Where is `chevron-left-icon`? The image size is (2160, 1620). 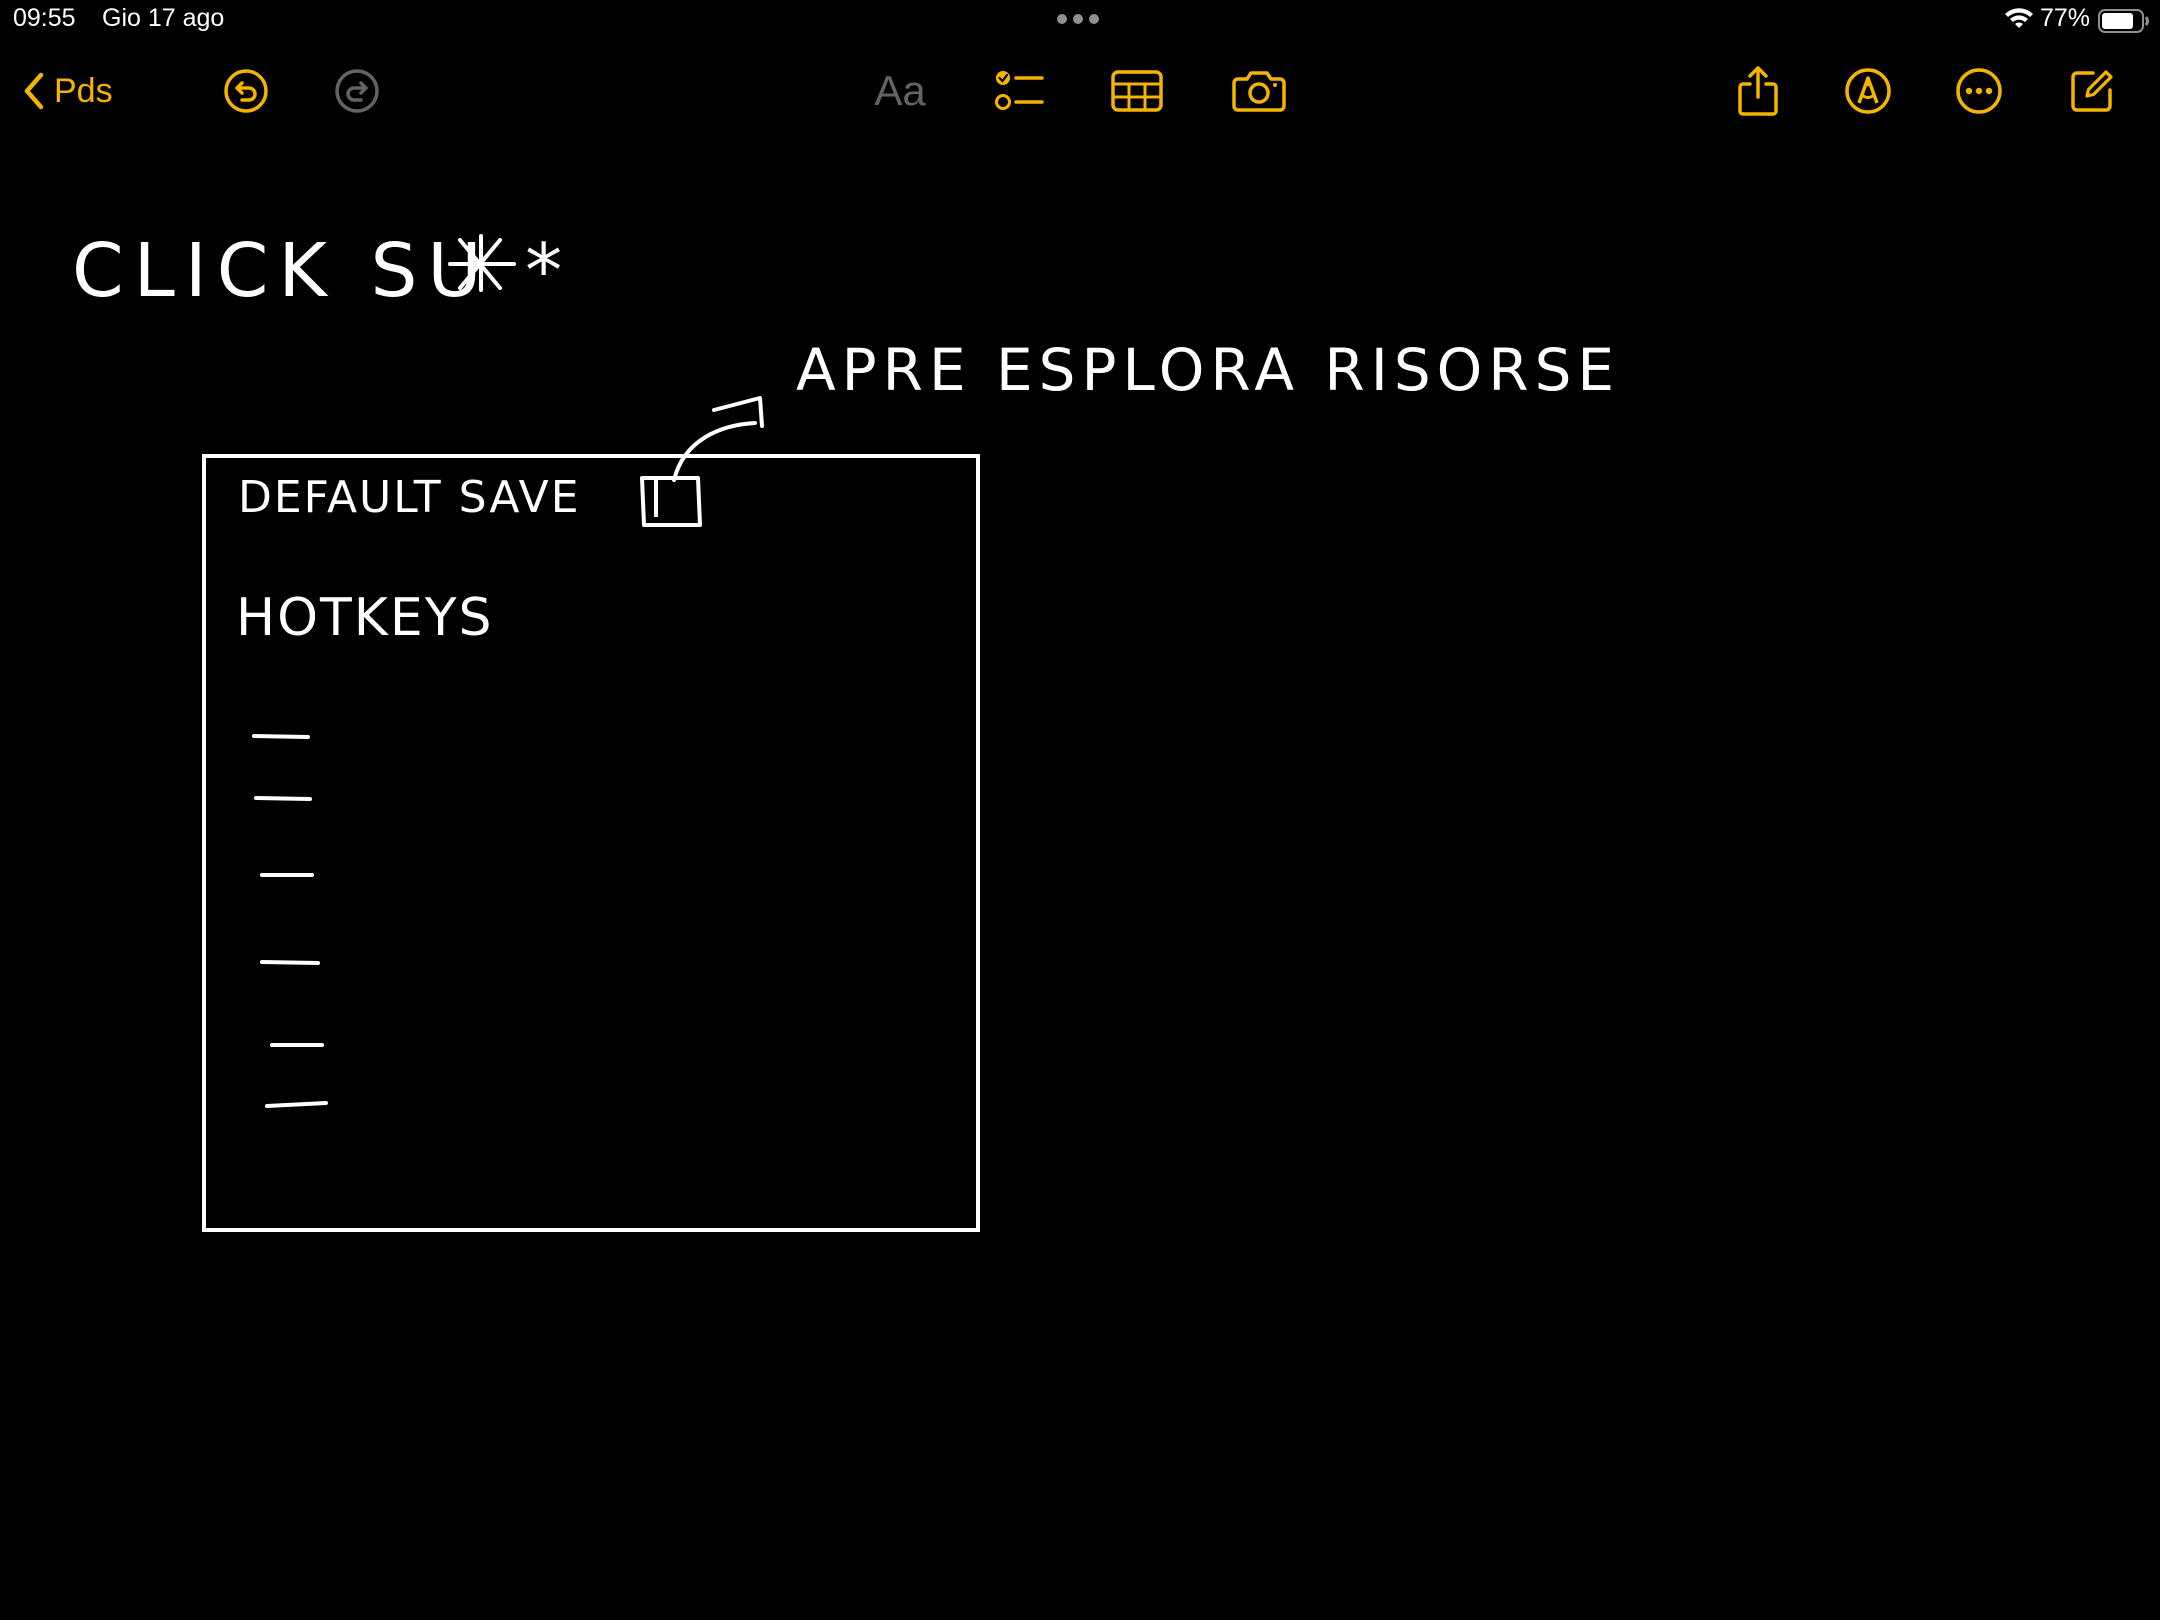
chevron-left-icon is located at coordinates (34, 91).